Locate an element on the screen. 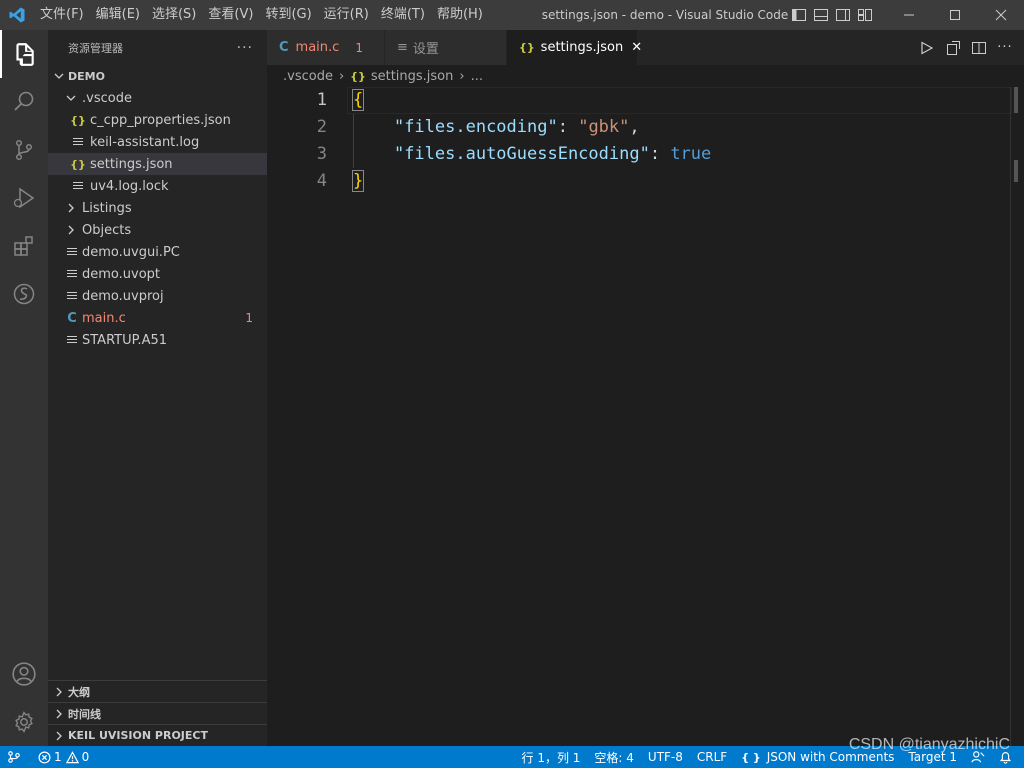 The height and width of the screenshot is (768, 1024). tab-main-c: C main.c 1 is located at coordinates (326, 47).